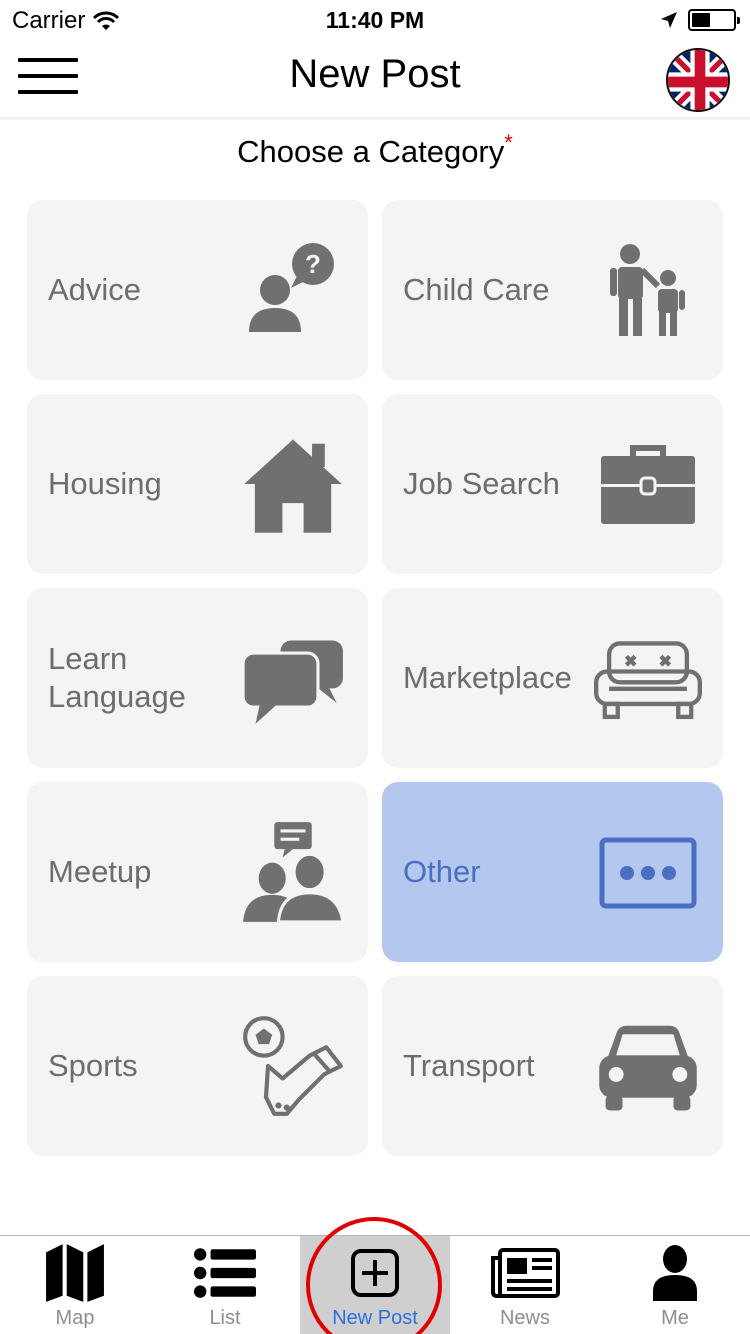 The height and width of the screenshot is (1334, 750). I want to click on tab-label: News, so click(524, 1318).